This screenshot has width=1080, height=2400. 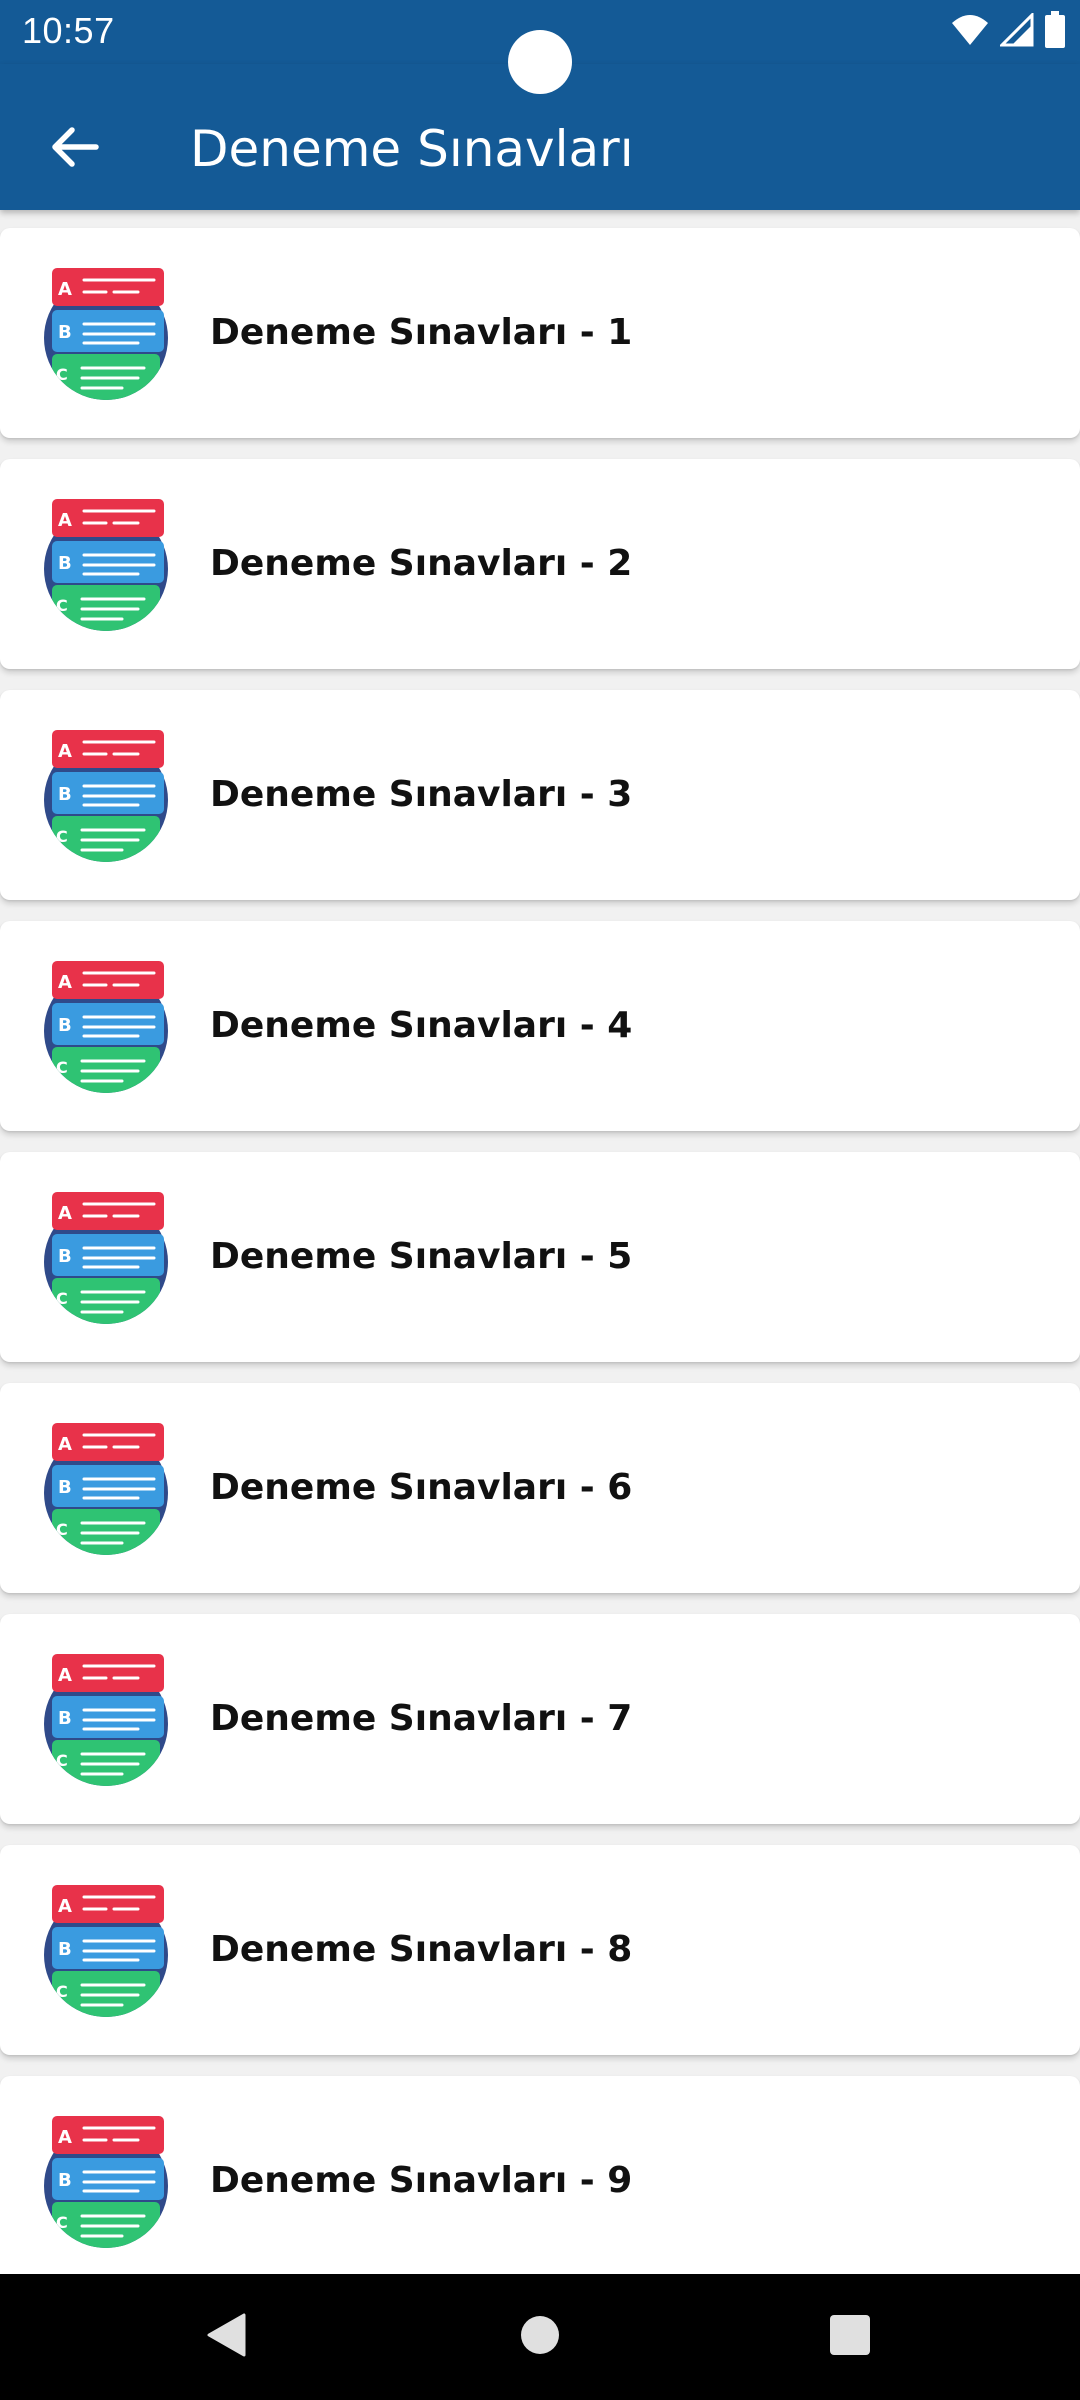 What do you see at coordinates (421, 794) in the screenshot?
I see `list-item-label: Deneme Sınavları - 3` at bounding box center [421, 794].